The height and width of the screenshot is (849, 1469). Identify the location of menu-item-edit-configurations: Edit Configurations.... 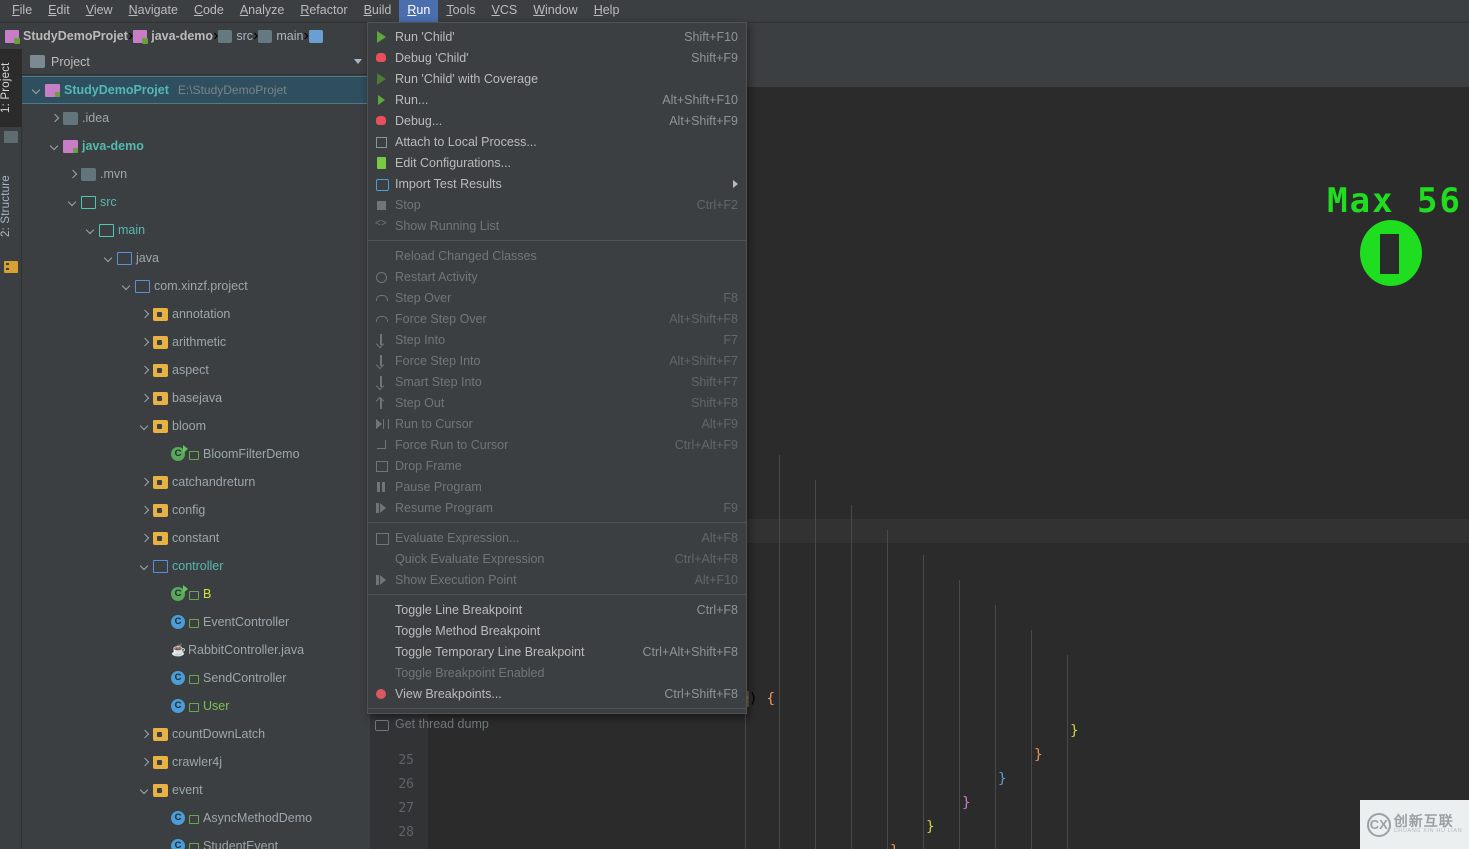
(557, 162).